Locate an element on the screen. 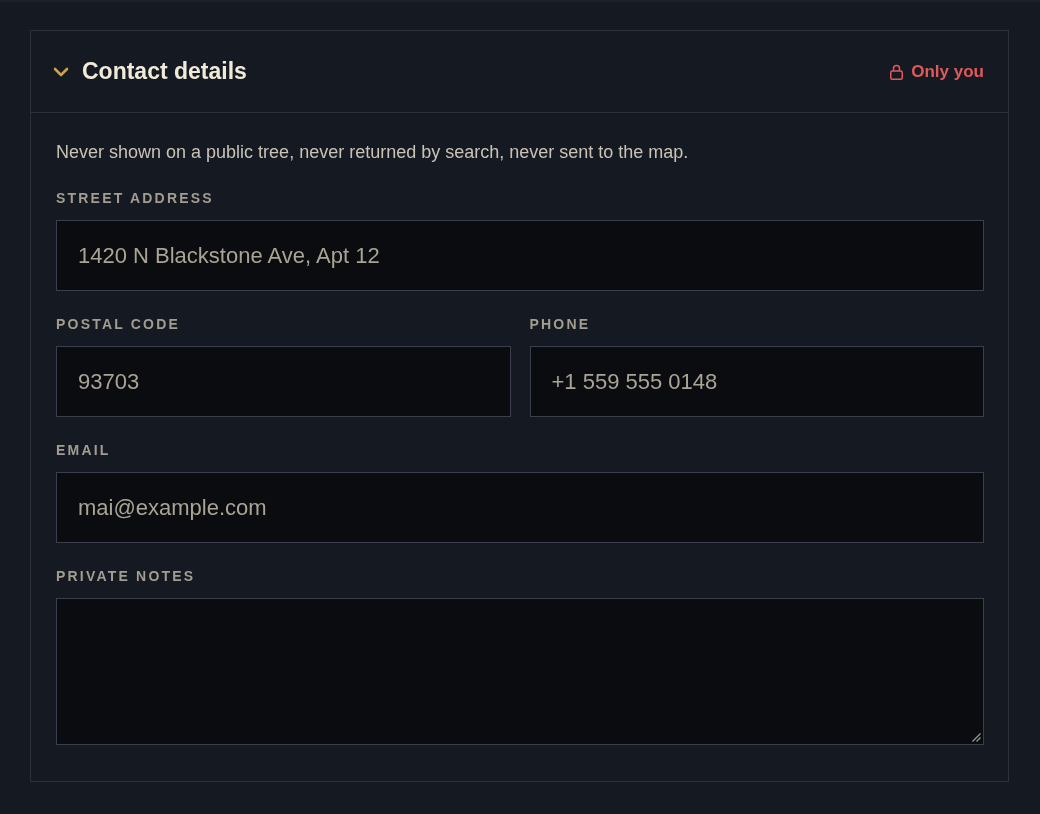 The height and width of the screenshot is (814, 1040). text-field: 93703 is located at coordinates (283, 381).